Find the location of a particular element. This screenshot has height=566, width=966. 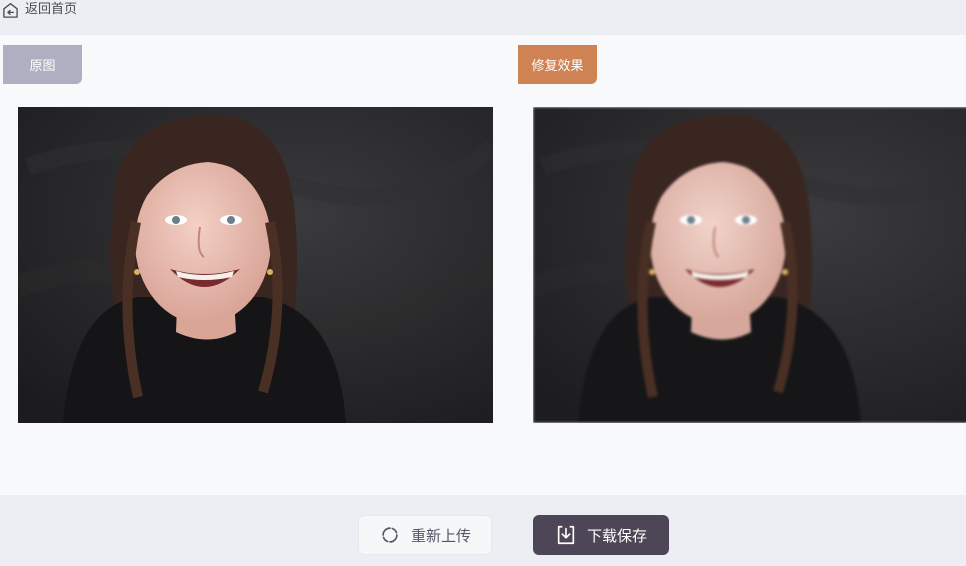

home-back-icon is located at coordinates (10, 10).